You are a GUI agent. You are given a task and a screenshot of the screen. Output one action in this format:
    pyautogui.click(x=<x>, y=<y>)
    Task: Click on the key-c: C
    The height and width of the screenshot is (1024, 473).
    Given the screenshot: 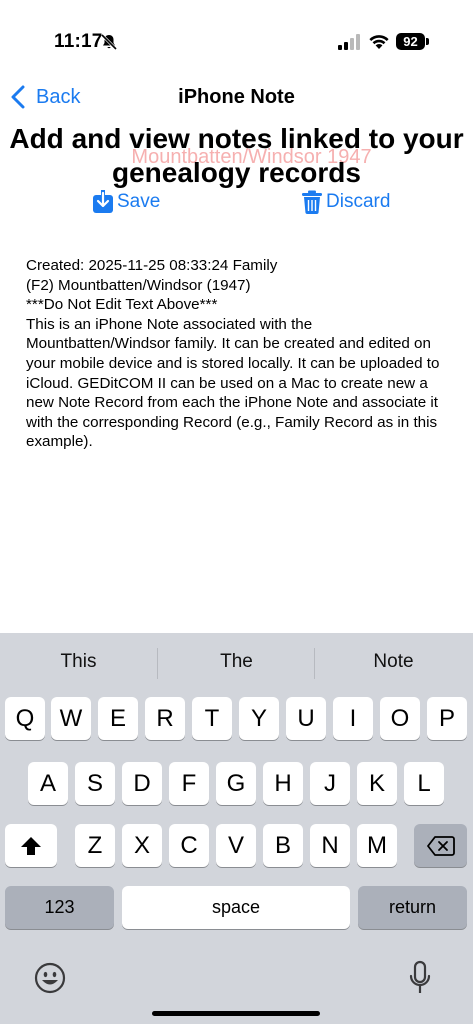 What is the action you would take?
    pyautogui.click(x=189, y=845)
    